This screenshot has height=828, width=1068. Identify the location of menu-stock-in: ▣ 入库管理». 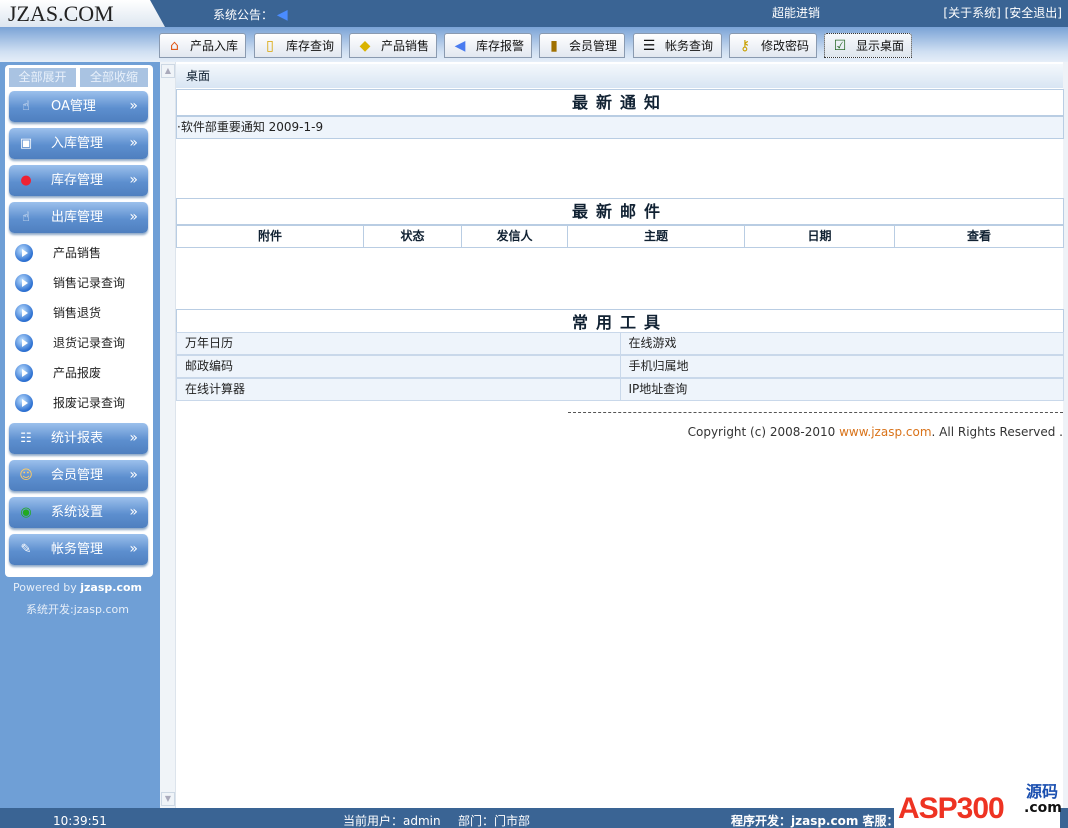
(78, 143).